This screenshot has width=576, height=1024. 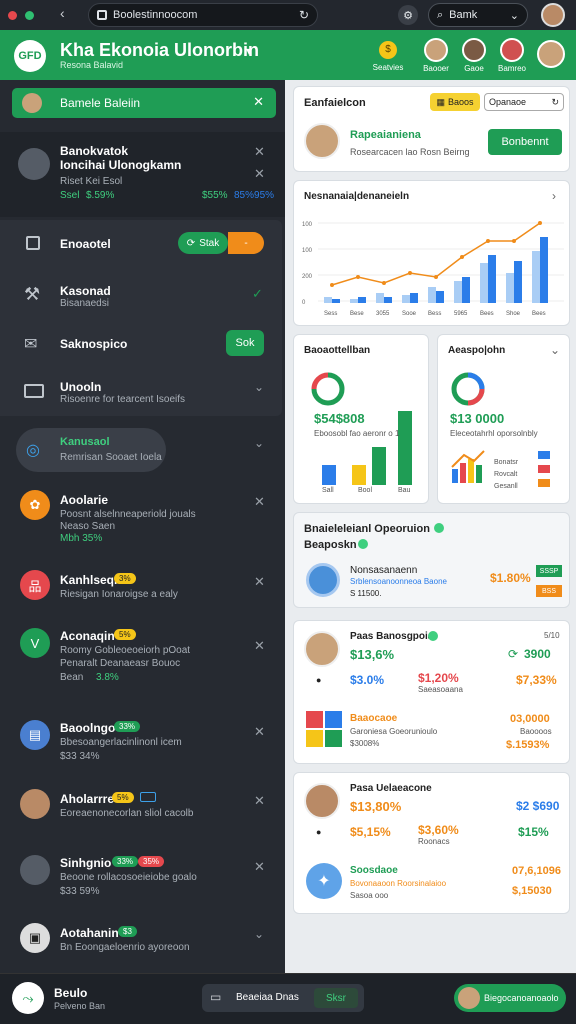 What do you see at coordinates (463, 15) in the screenshot?
I see `search-label: Bamk` at bounding box center [463, 15].